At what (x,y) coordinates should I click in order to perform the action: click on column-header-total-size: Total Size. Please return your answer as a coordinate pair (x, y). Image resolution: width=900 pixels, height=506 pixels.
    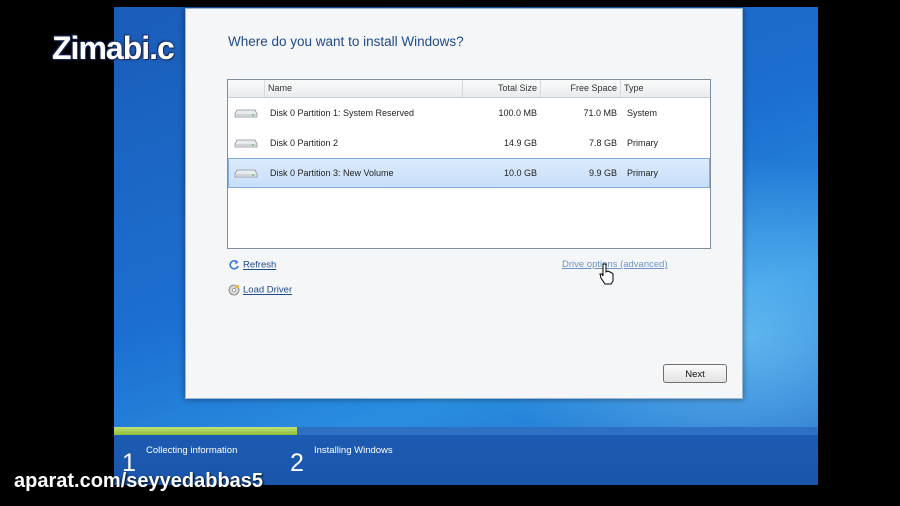
    Looking at the image, I should click on (501, 88).